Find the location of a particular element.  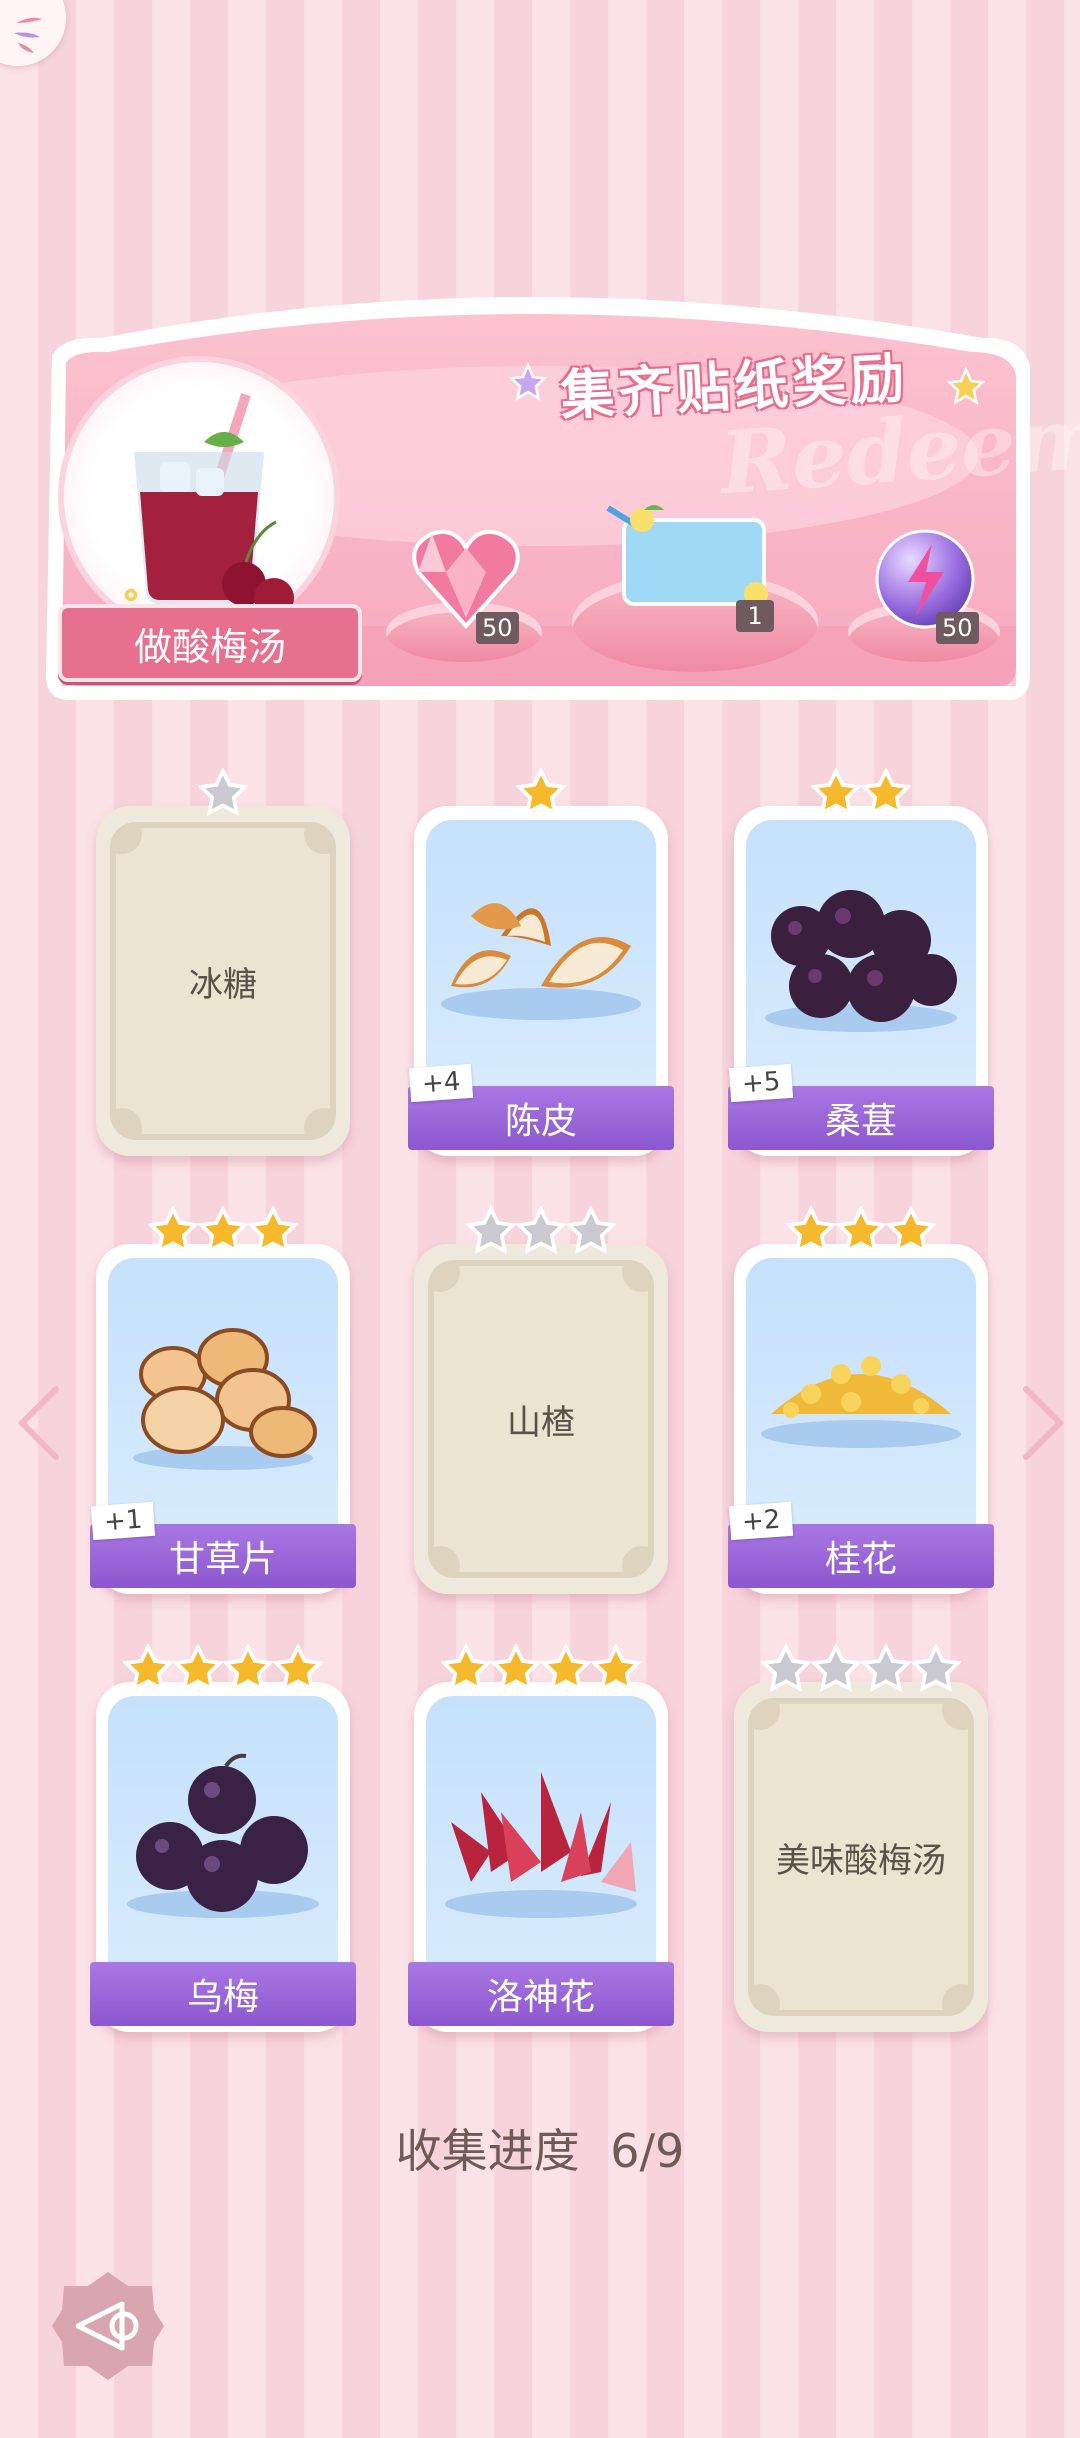

sticker-card: 美味酸梅汤 is located at coordinates (861, 1838).